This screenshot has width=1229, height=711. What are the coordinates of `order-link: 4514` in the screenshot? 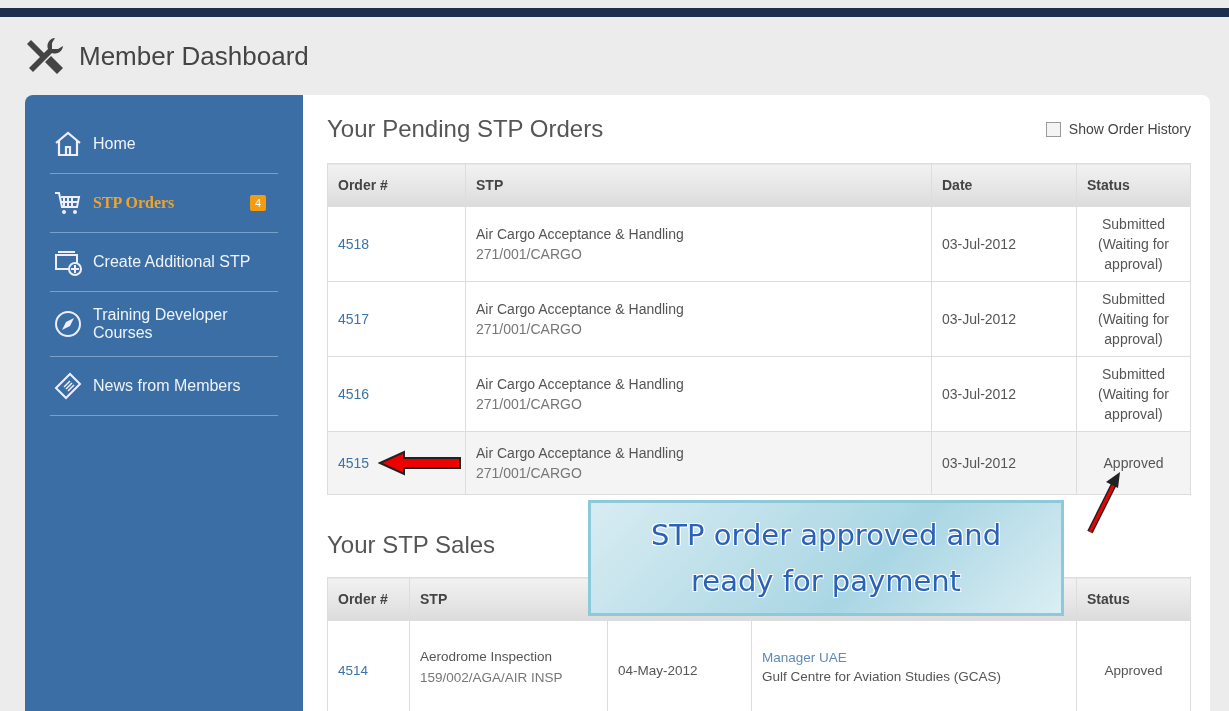 It's located at (353, 670).